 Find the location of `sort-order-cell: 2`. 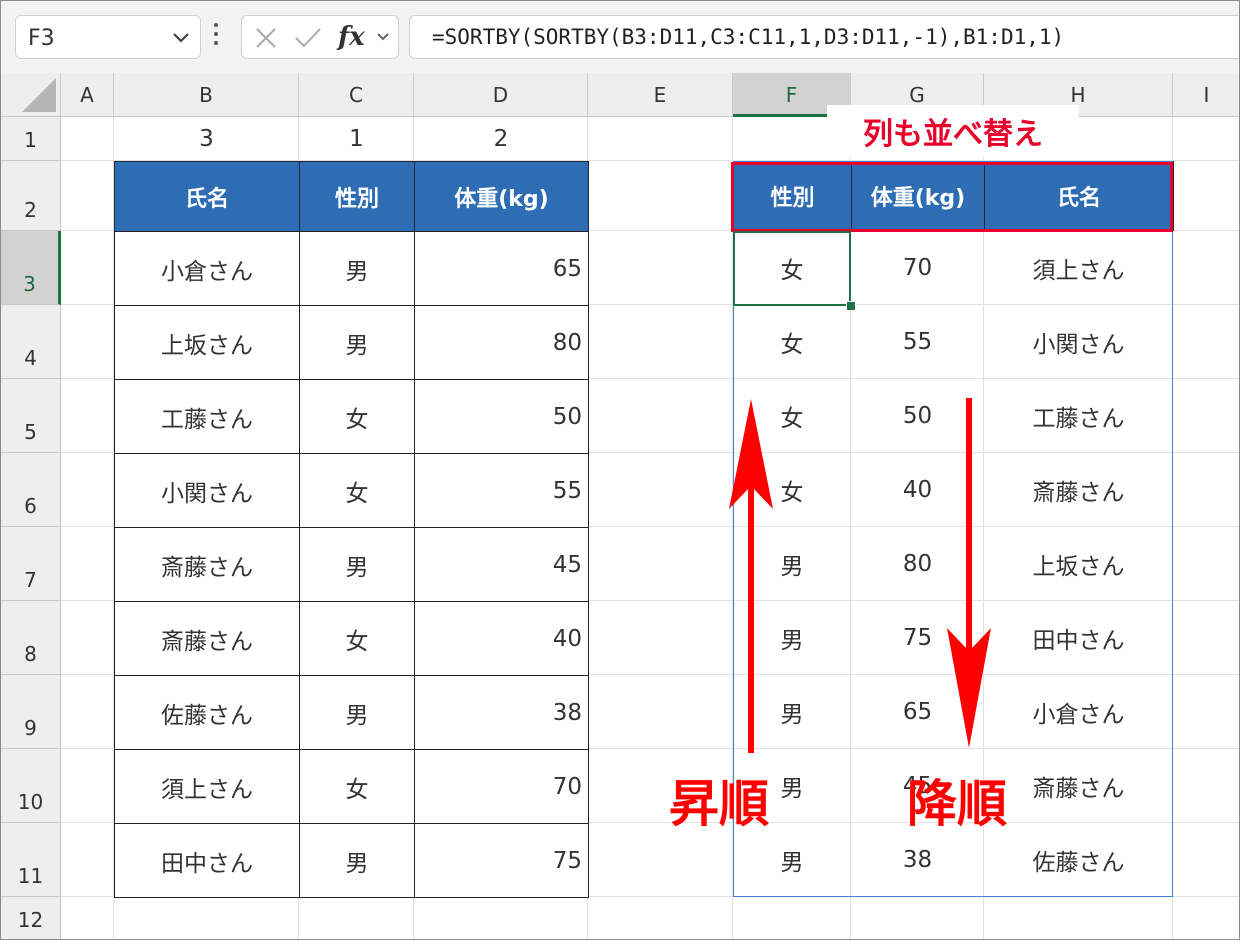

sort-order-cell: 2 is located at coordinates (501, 139).